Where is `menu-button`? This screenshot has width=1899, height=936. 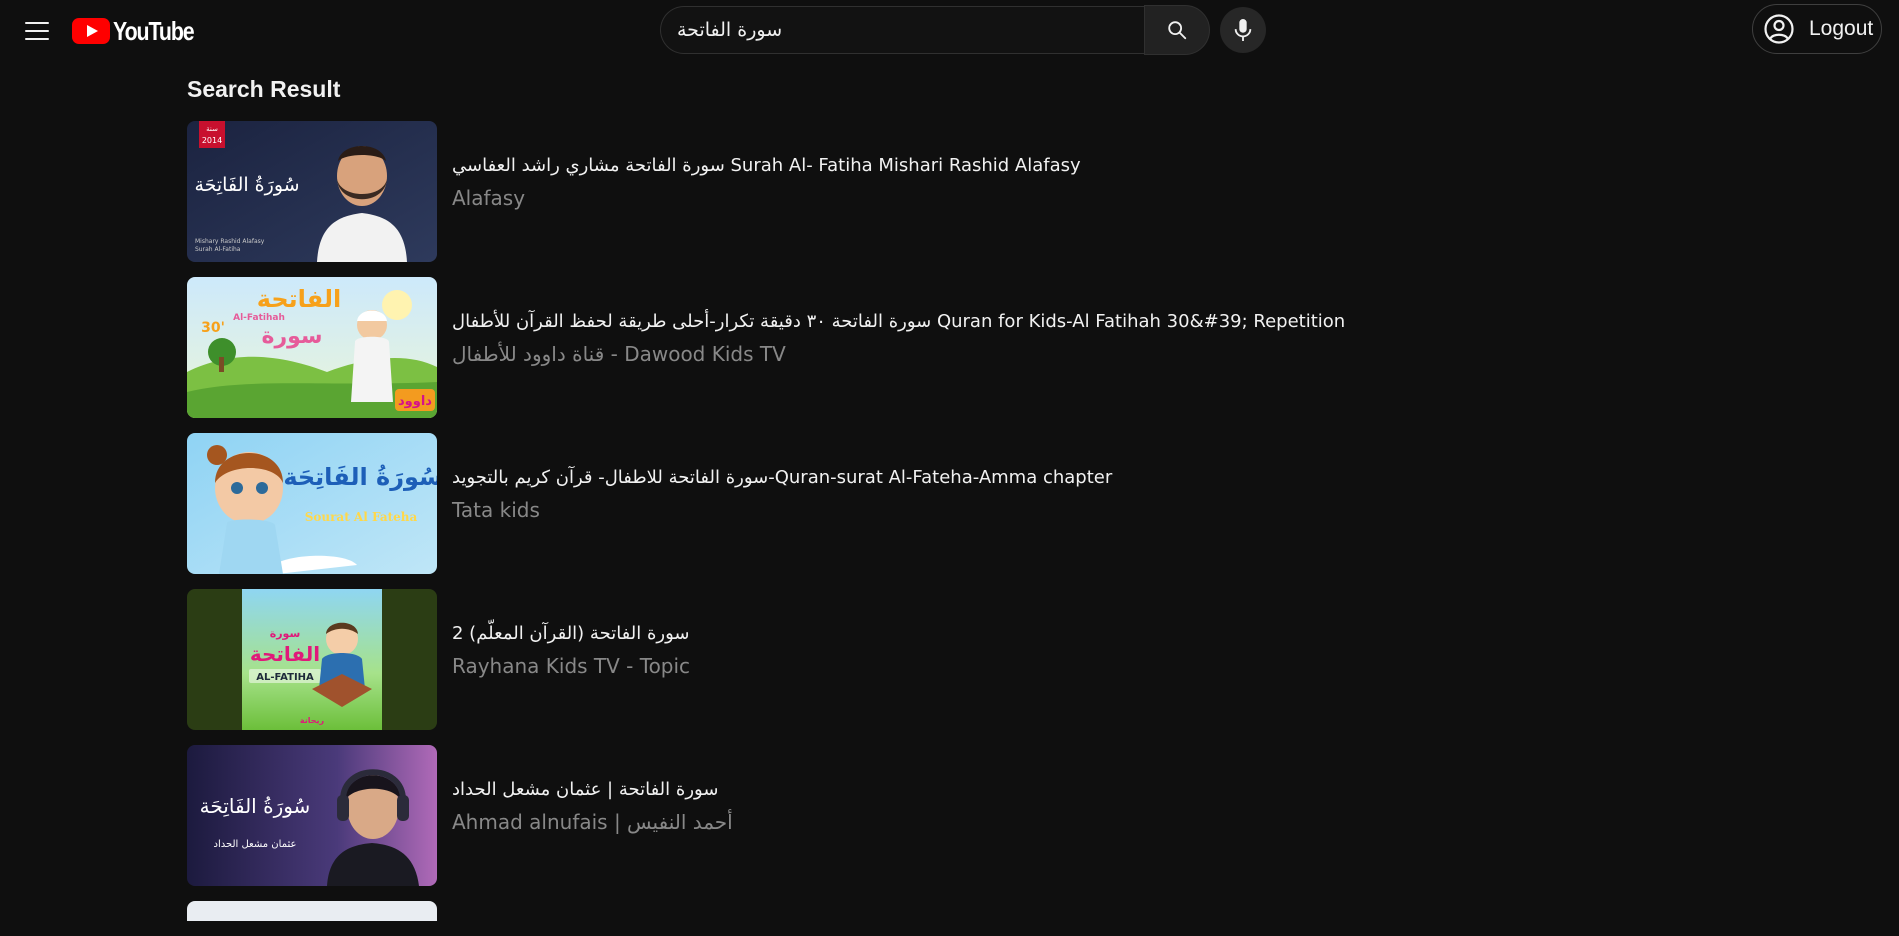 menu-button is located at coordinates (37, 31).